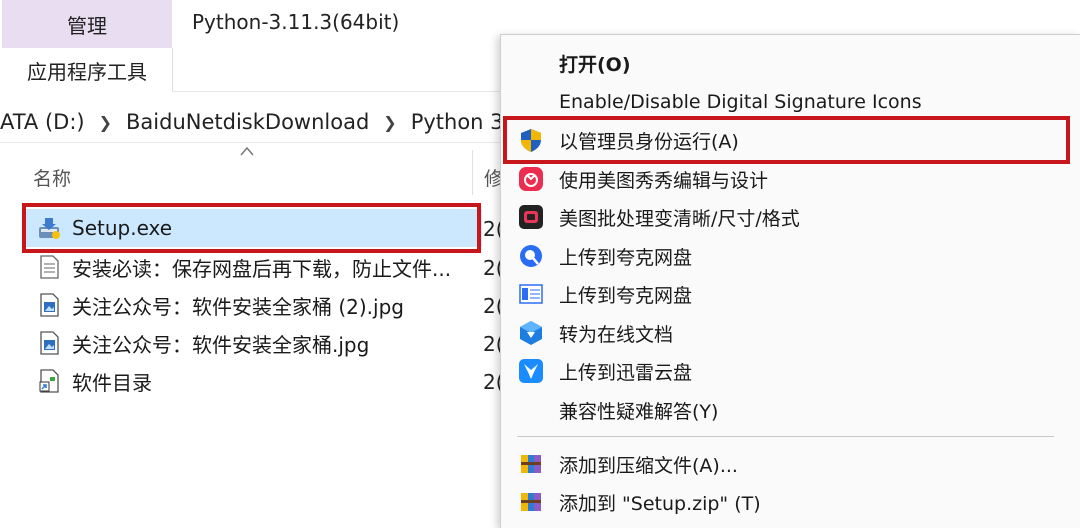  I want to click on text-file-icon, so click(49, 267).